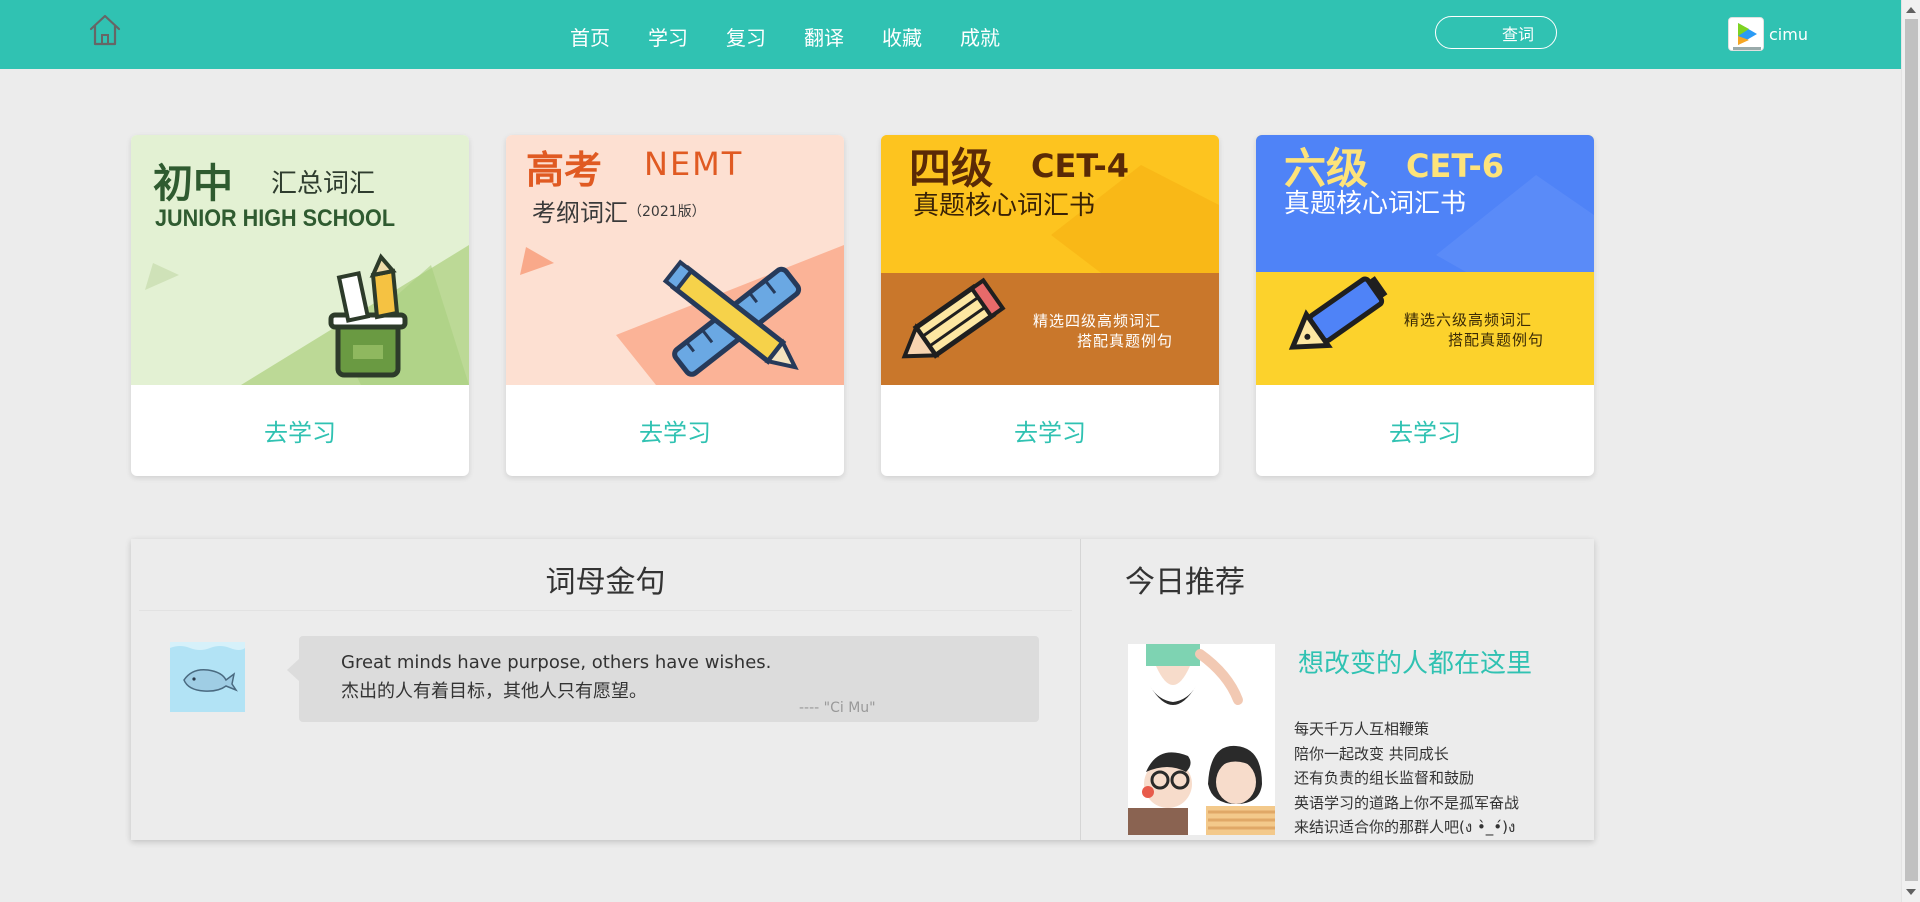 The height and width of the screenshot is (902, 1920). I want to click on book-card-gaokao: 高考 NEMT 考纲词汇 （2021版） 去学习, so click(675, 305).